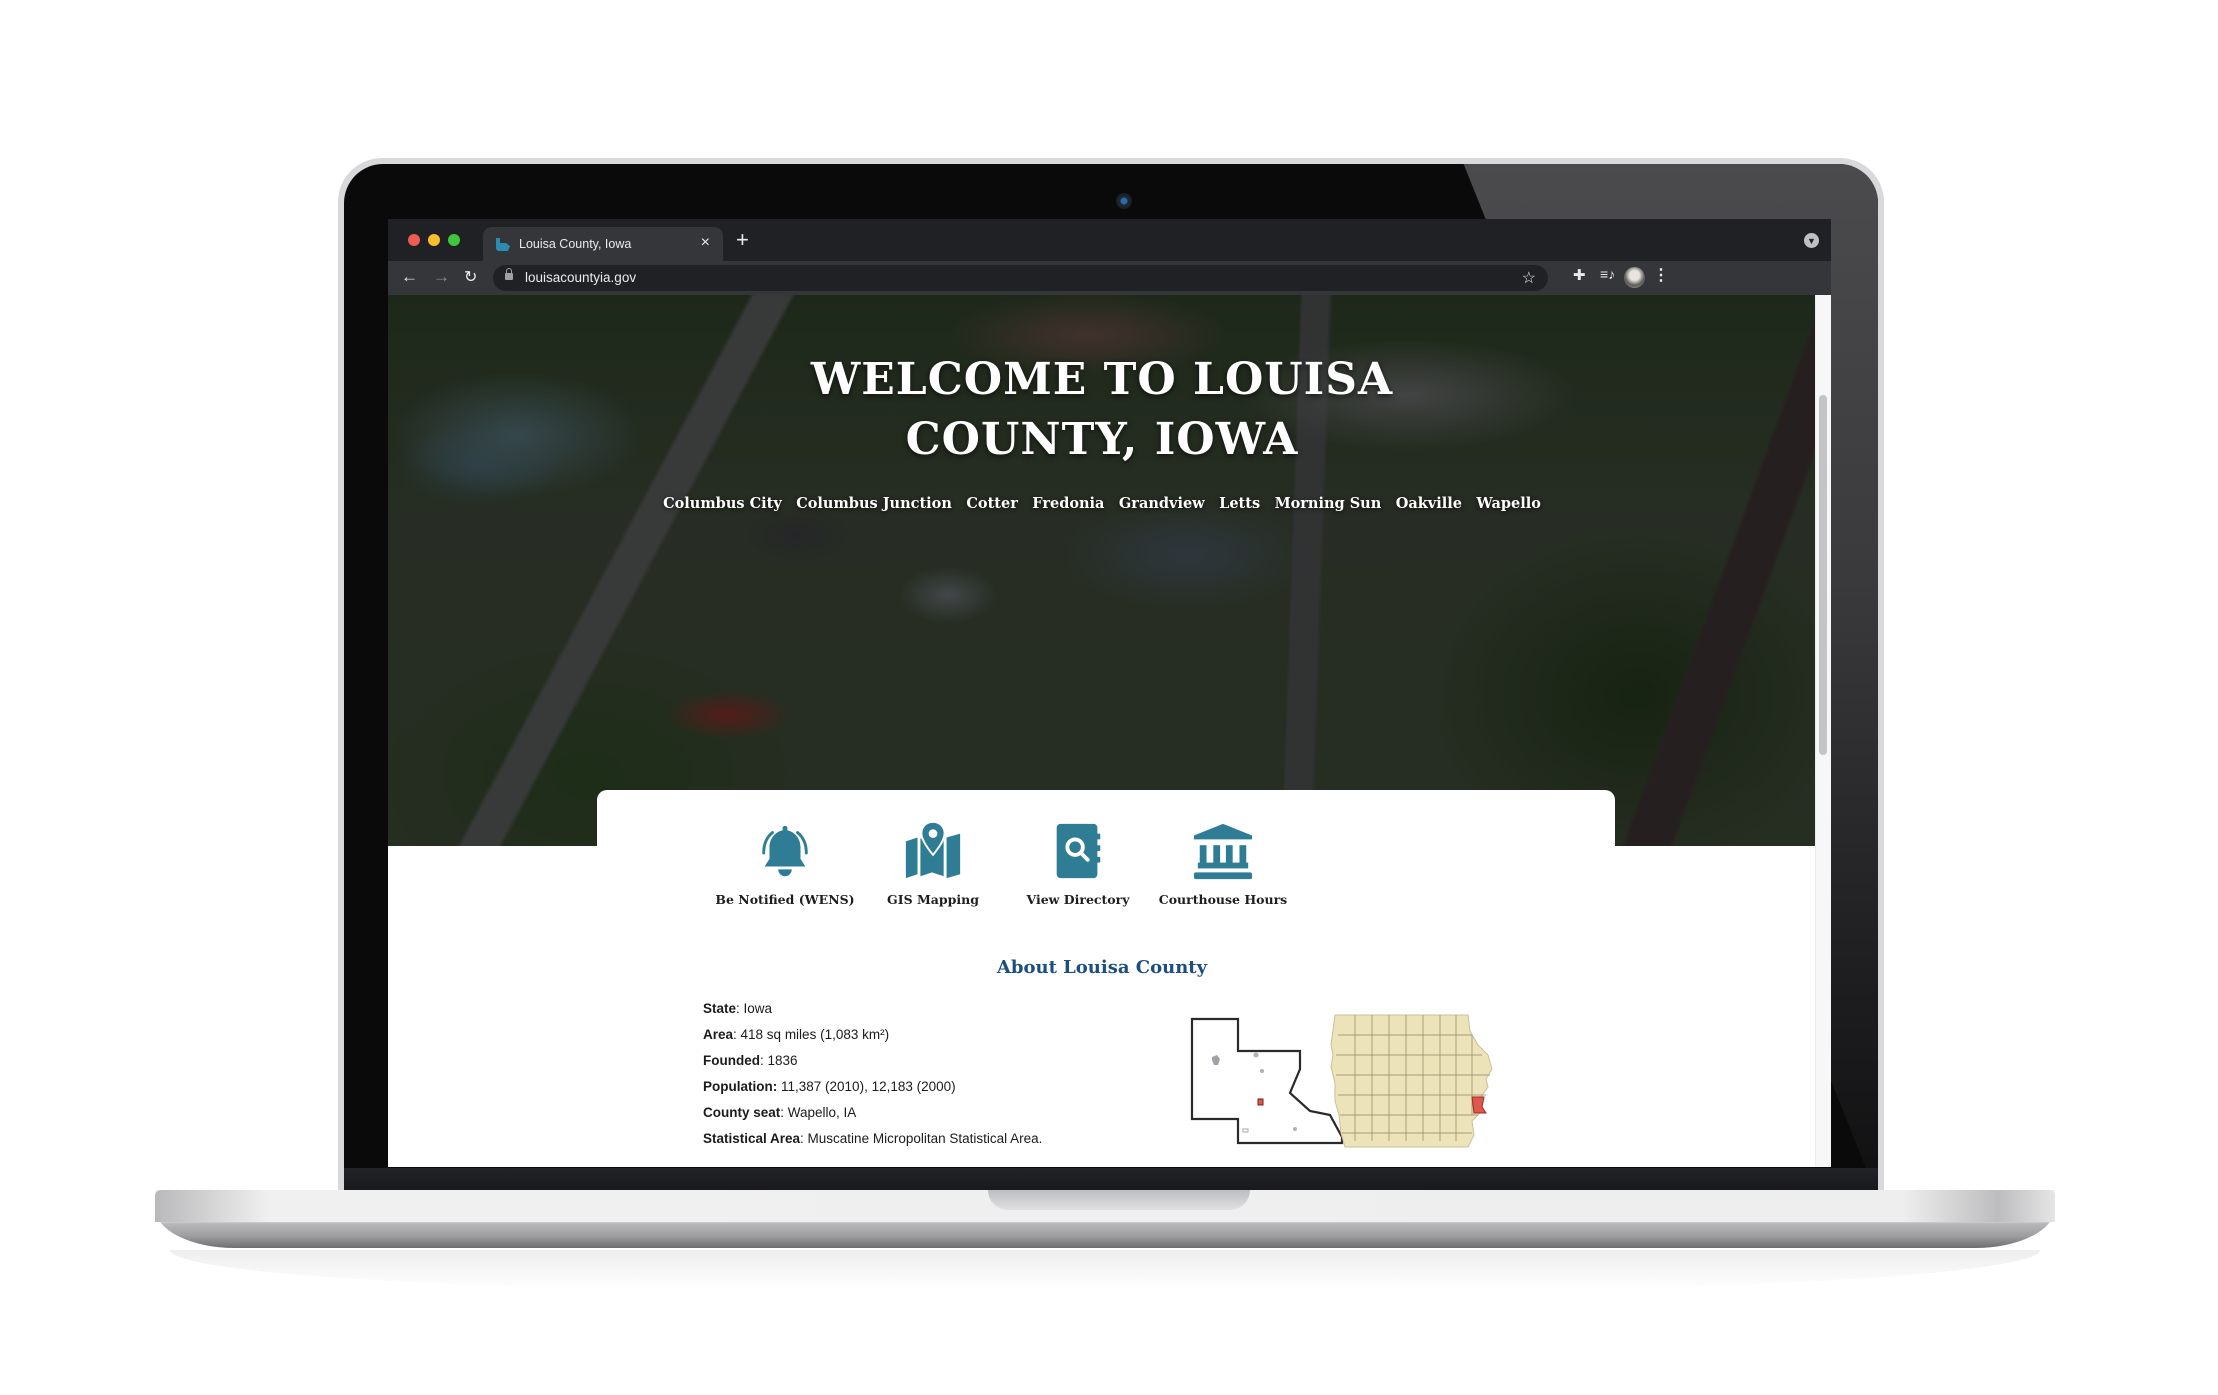 This screenshot has width=2218, height=1395. I want to click on map-pin-icon, so click(933, 849).